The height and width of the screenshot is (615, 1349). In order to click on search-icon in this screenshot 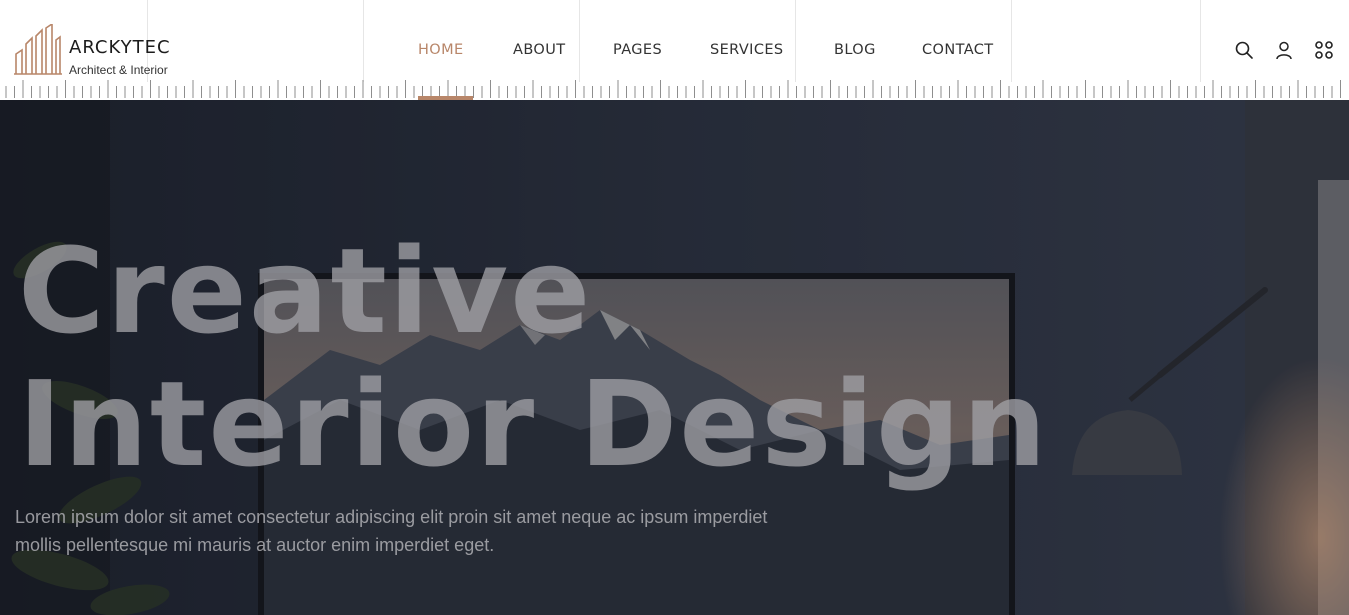, I will do `click(1244, 50)`.